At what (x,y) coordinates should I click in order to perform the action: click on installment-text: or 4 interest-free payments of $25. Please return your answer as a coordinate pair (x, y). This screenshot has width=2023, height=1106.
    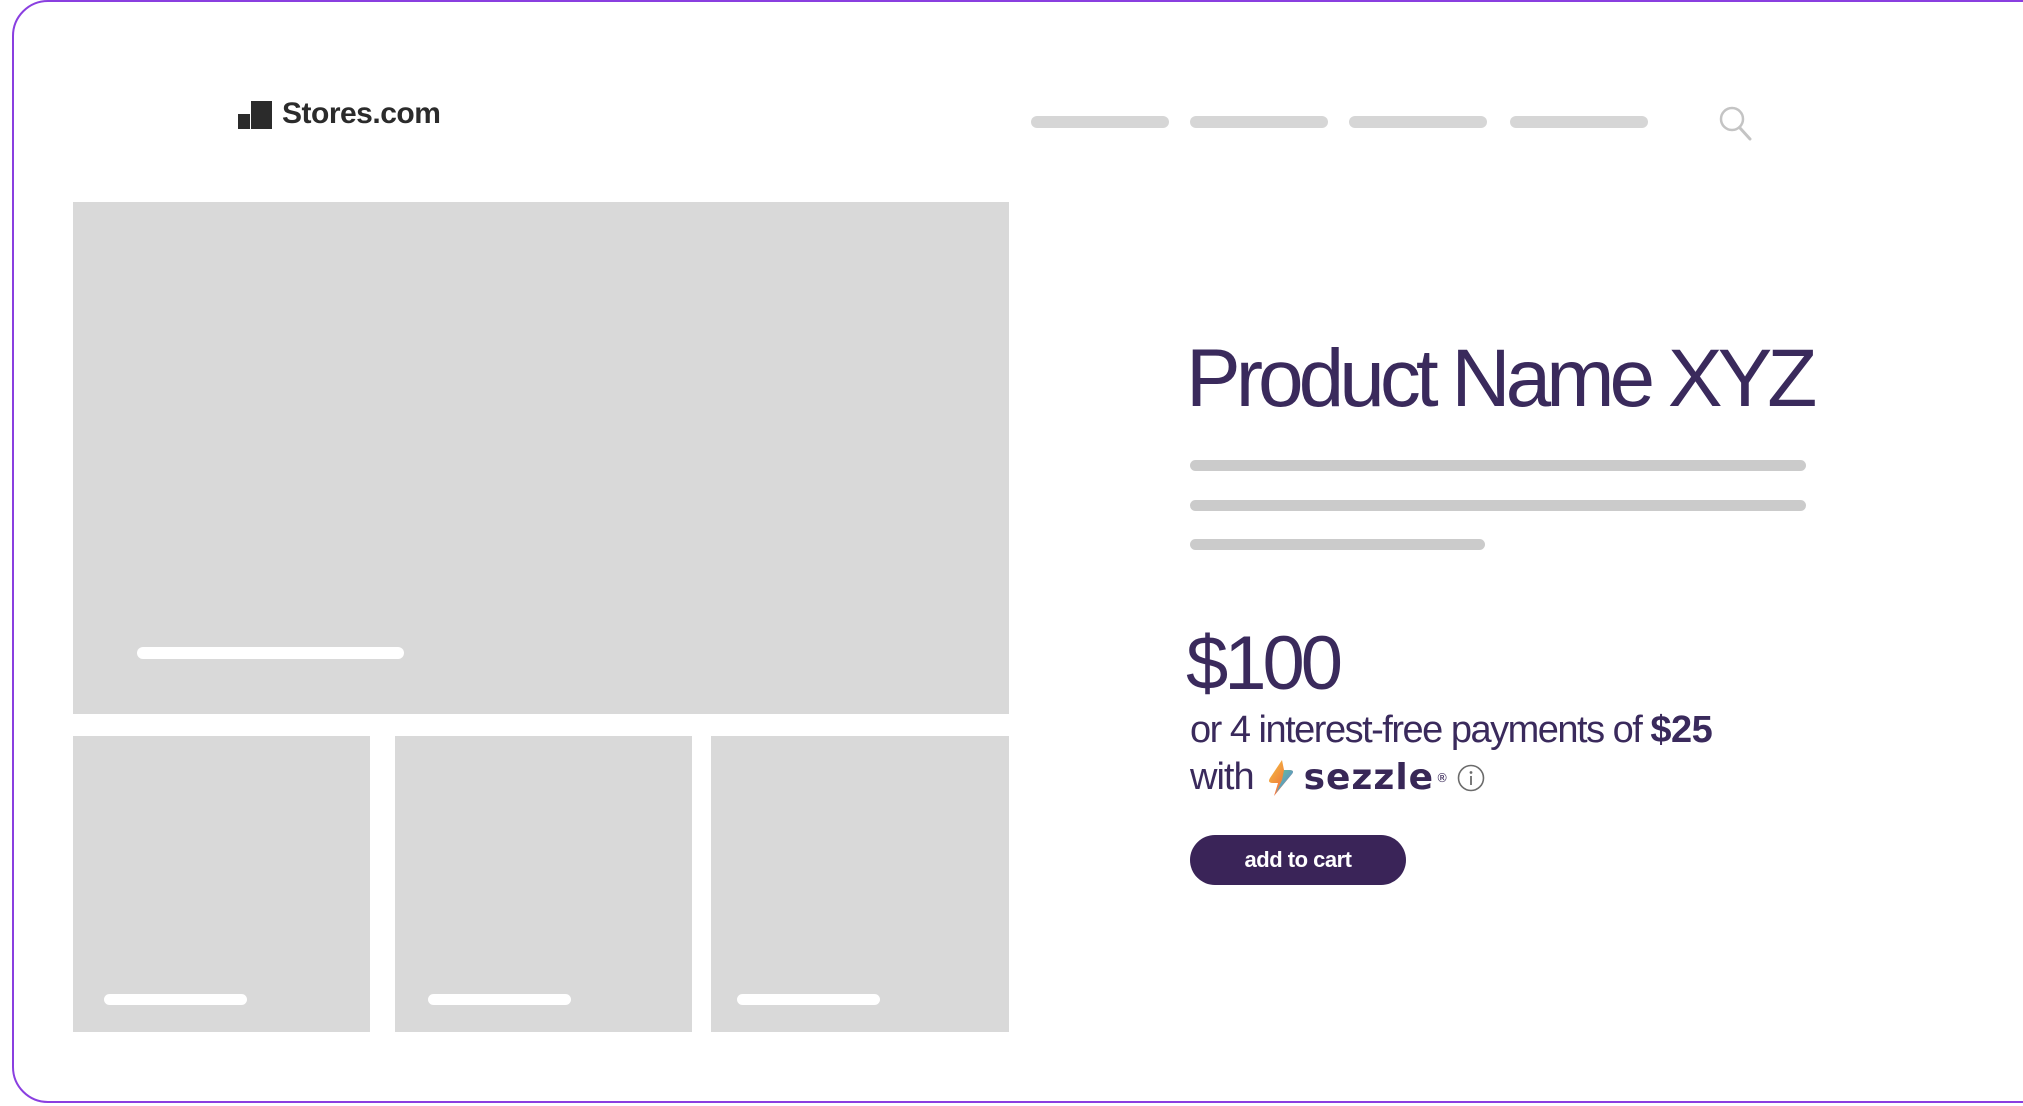
    Looking at the image, I should click on (1451, 730).